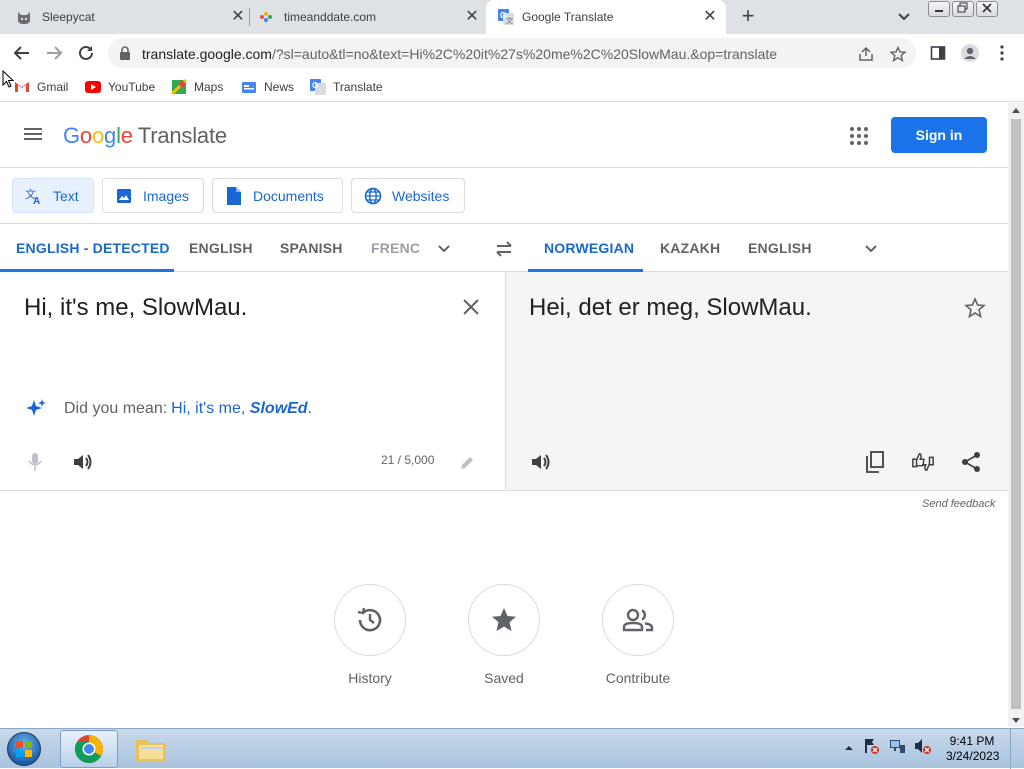 This screenshot has height=769, width=1024. What do you see at coordinates (124, 196) in the screenshot?
I see `image-icon` at bounding box center [124, 196].